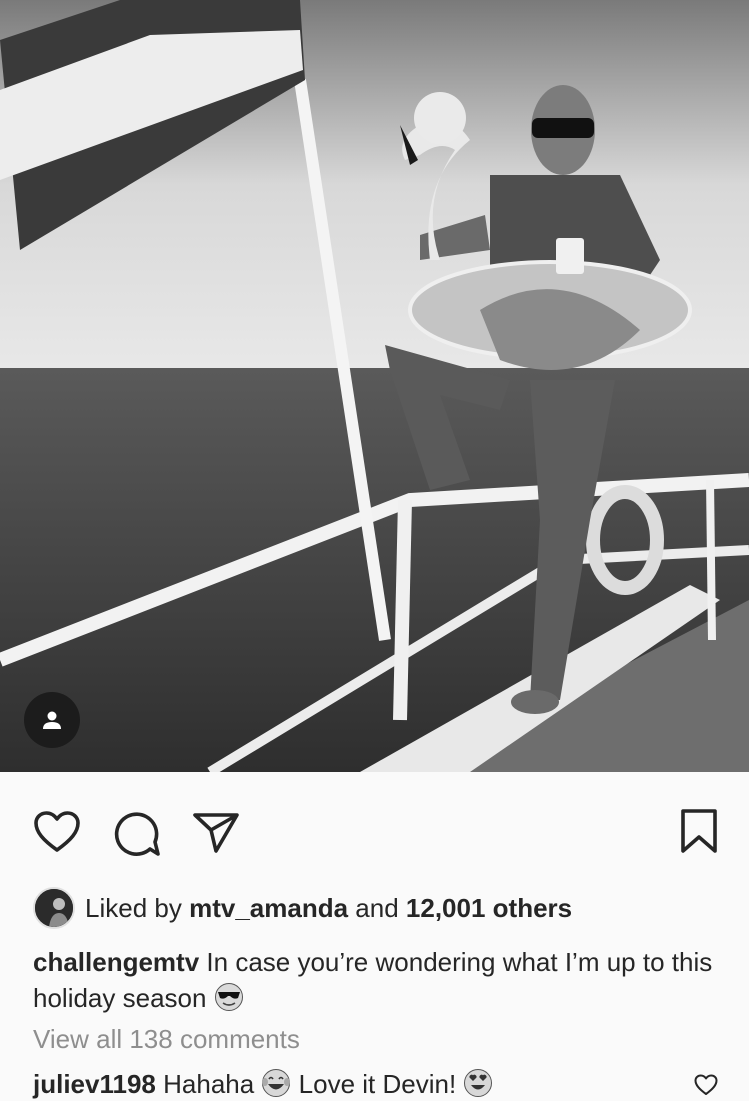 Image resolution: width=749 pixels, height=1101 pixels. Describe the element at coordinates (706, 1085) in the screenshot. I see `small-heart-icon` at that location.